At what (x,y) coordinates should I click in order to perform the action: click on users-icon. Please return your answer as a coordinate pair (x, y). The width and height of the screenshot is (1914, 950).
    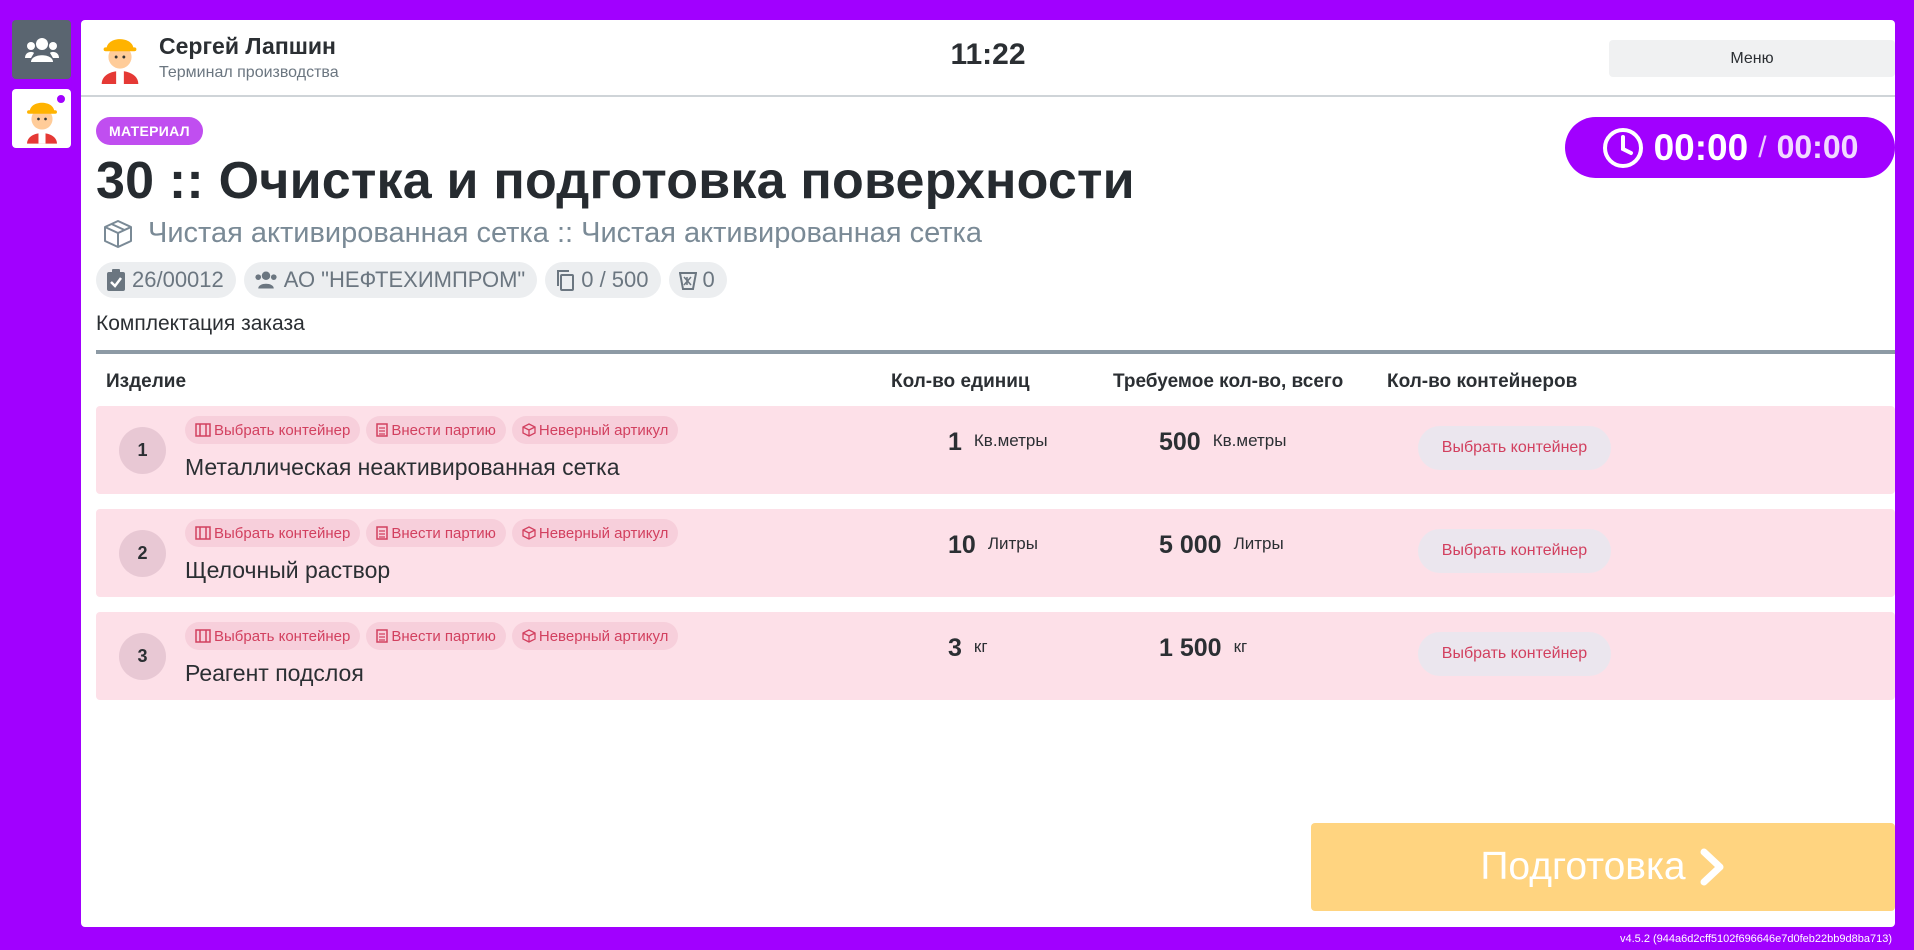
    Looking at the image, I should click on (41, 49).